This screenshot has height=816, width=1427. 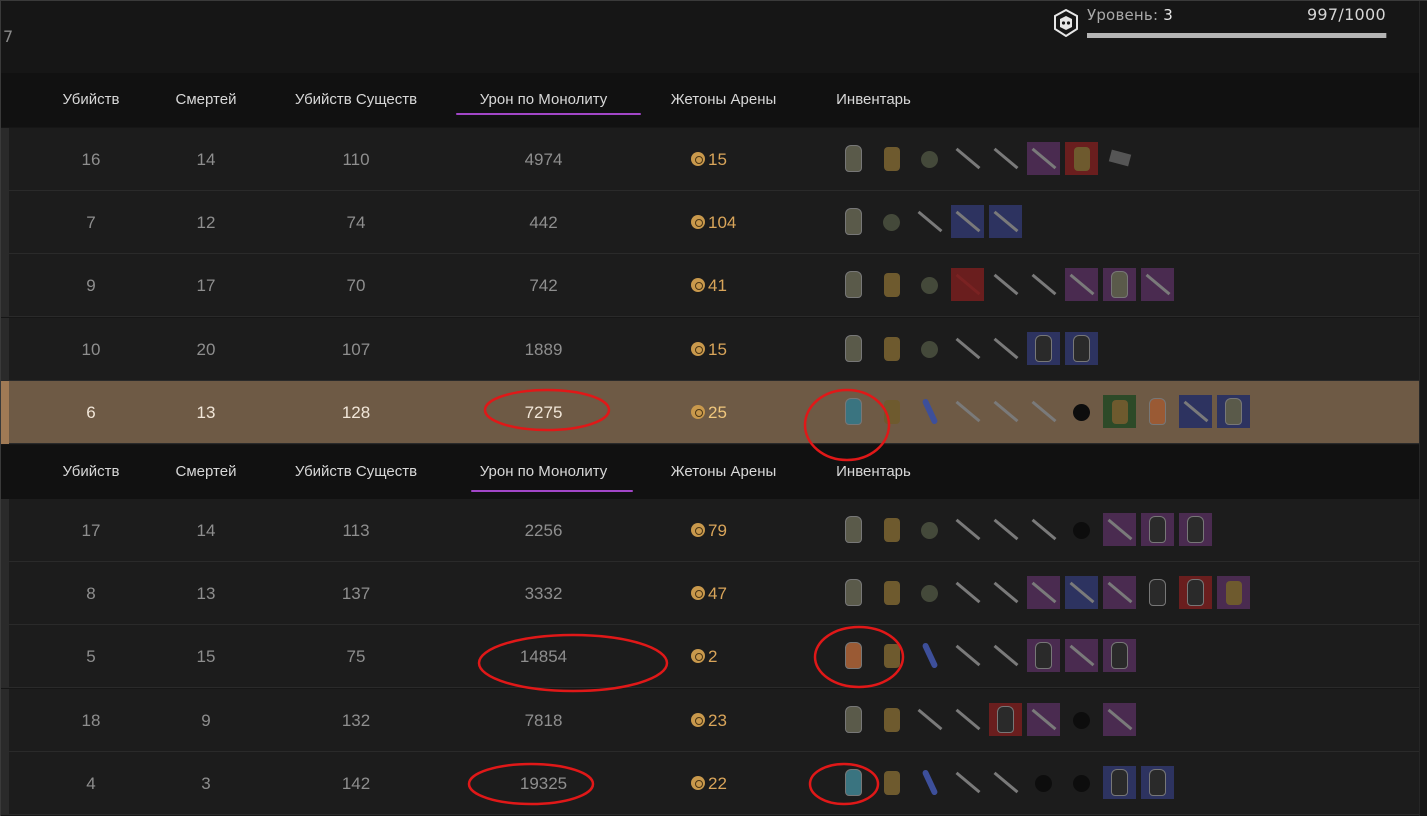 I want to click on player-row: 16 14 110 4974 15, so click(x=710, y=159).